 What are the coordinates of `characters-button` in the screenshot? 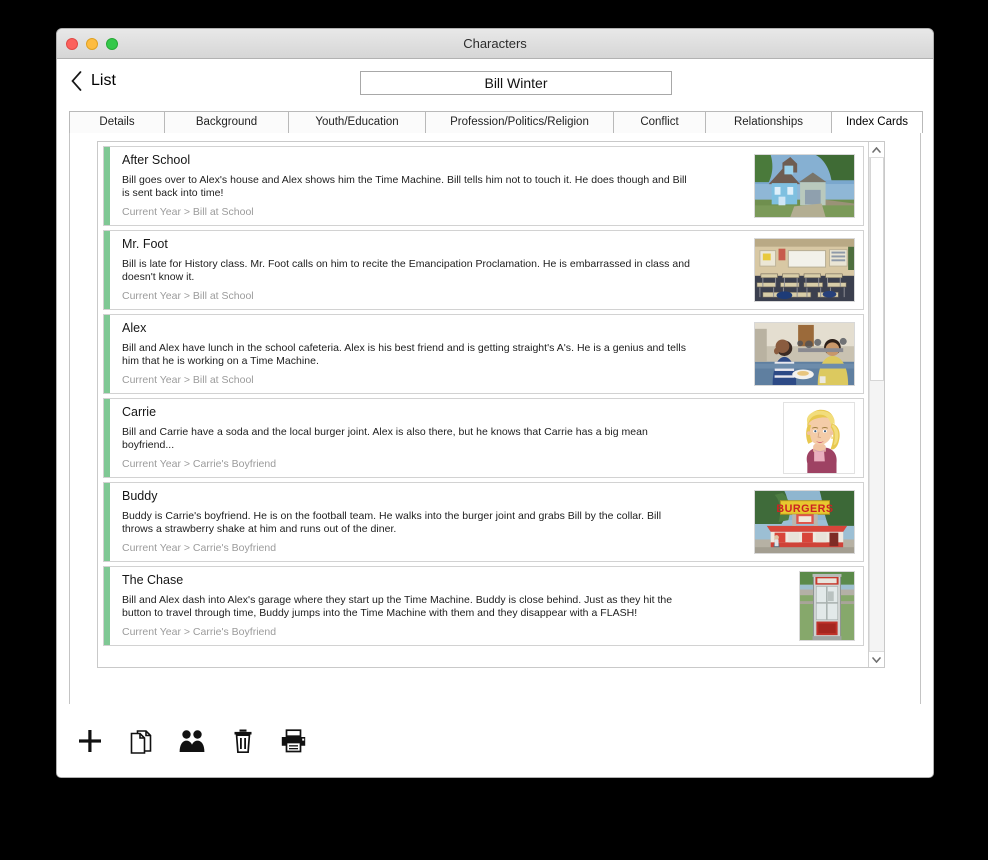 It's located at (192, 741).